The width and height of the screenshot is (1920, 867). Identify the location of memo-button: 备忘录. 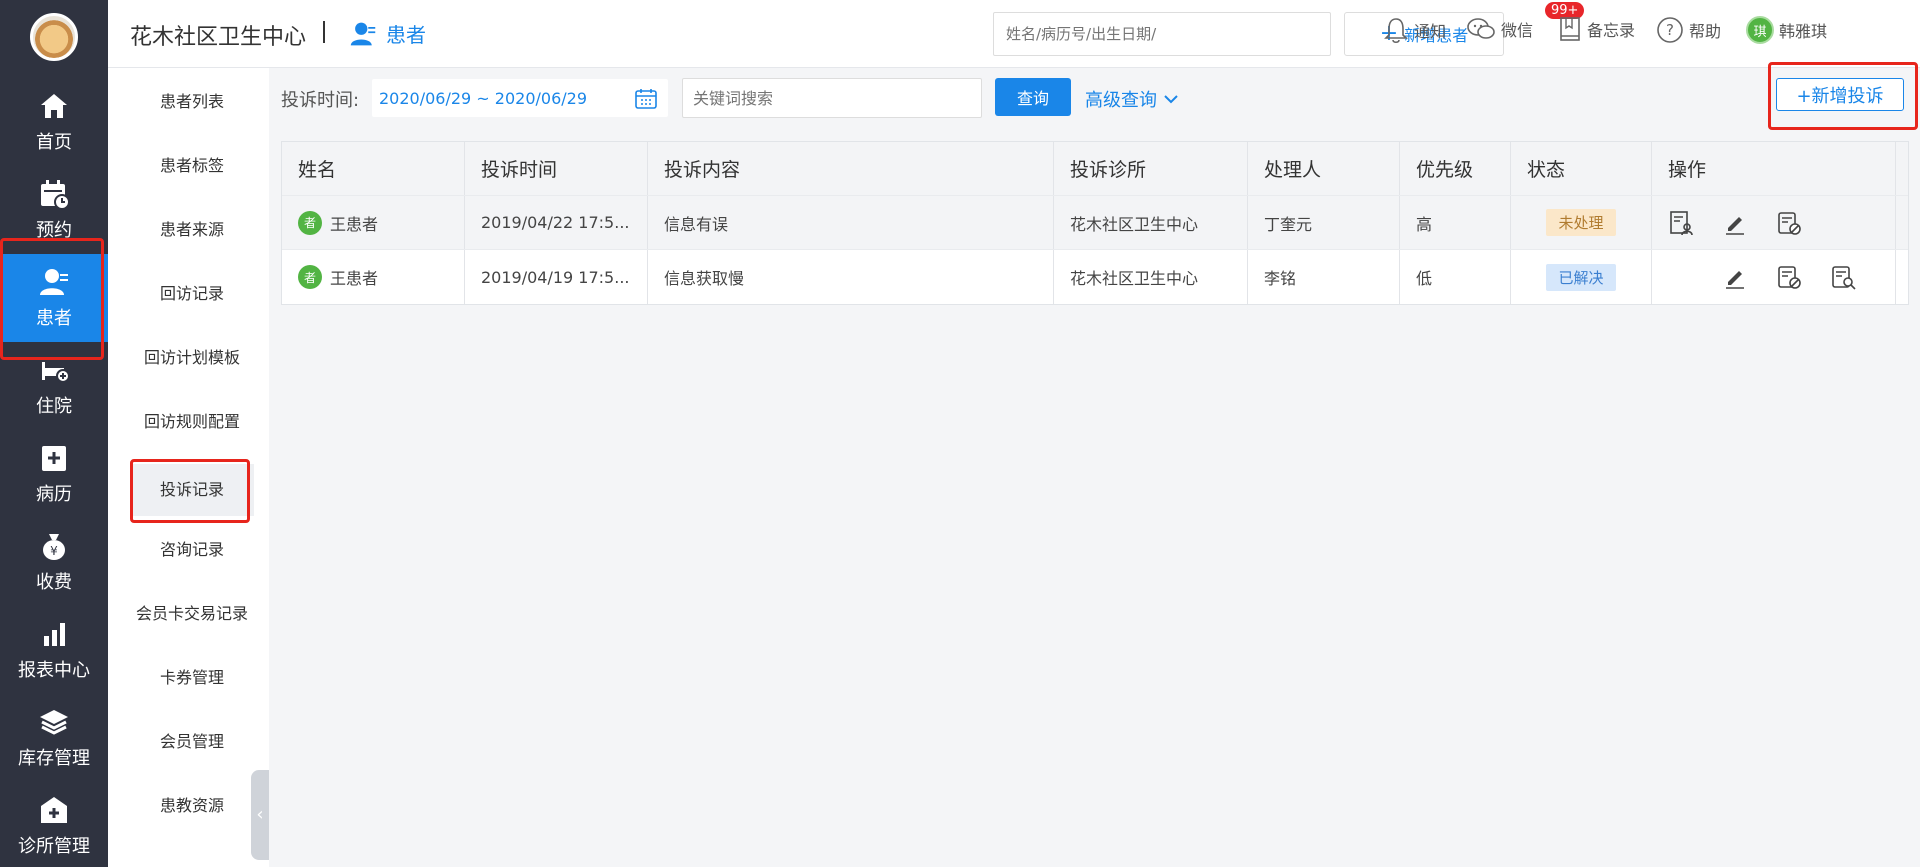
(1596, 29).